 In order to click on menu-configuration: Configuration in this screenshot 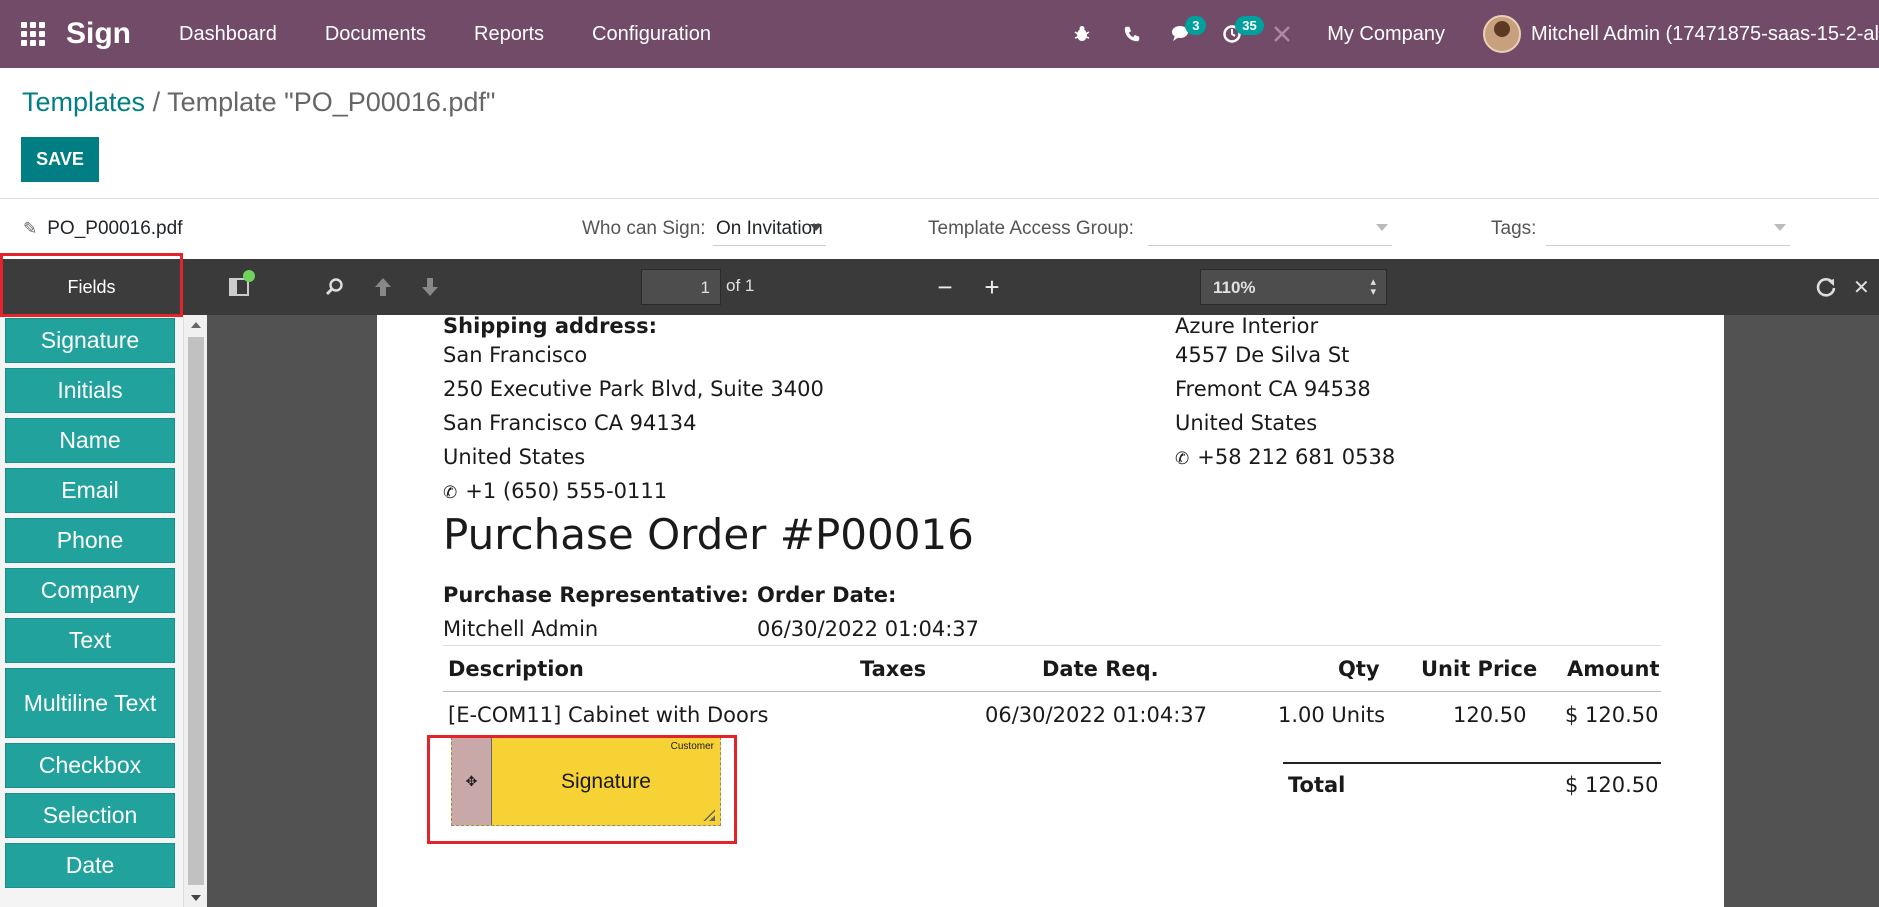, I will do `click(651, 34)`.